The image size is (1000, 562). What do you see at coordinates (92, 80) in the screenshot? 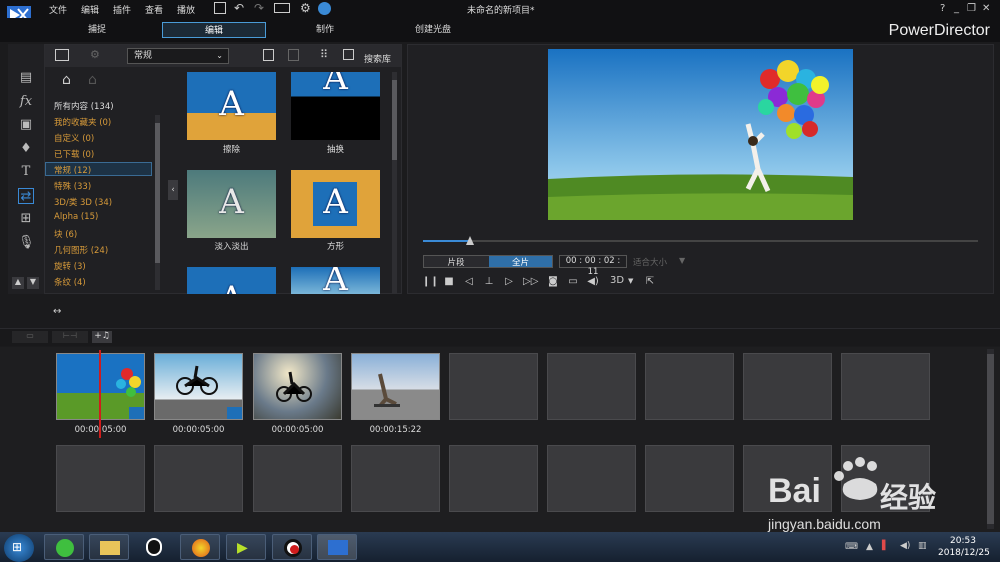
I see `tag-remove-icon: ⌂` at bounding box center [92, 80].